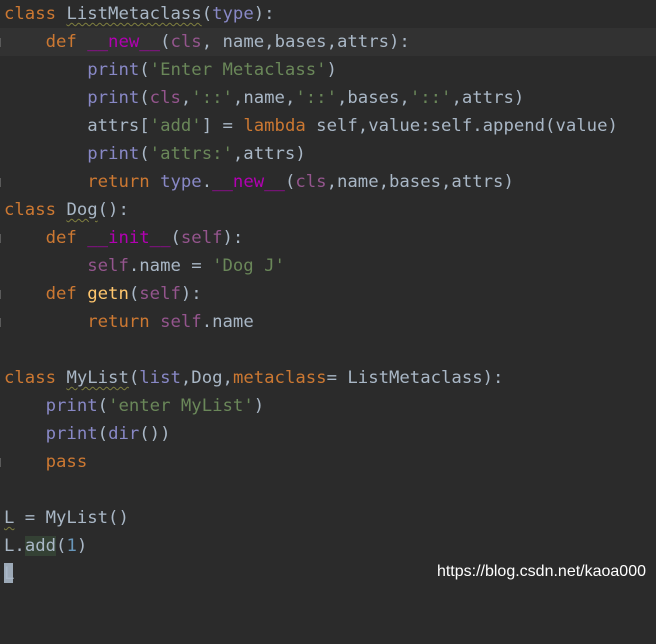 The height and width of the screenshot is (644, 656). Describe the element at coordinates (328, 70) in the screenshot. I see `code-line: print('Enter Metaclass')` at that location.